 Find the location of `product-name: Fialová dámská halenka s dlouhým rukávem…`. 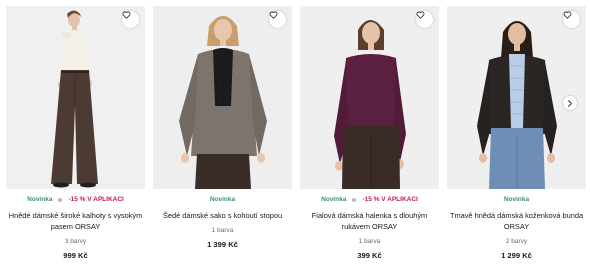

product-name: Fialová dámská halenka s dlouhým rukávem… is located at coordinates (369, 222).